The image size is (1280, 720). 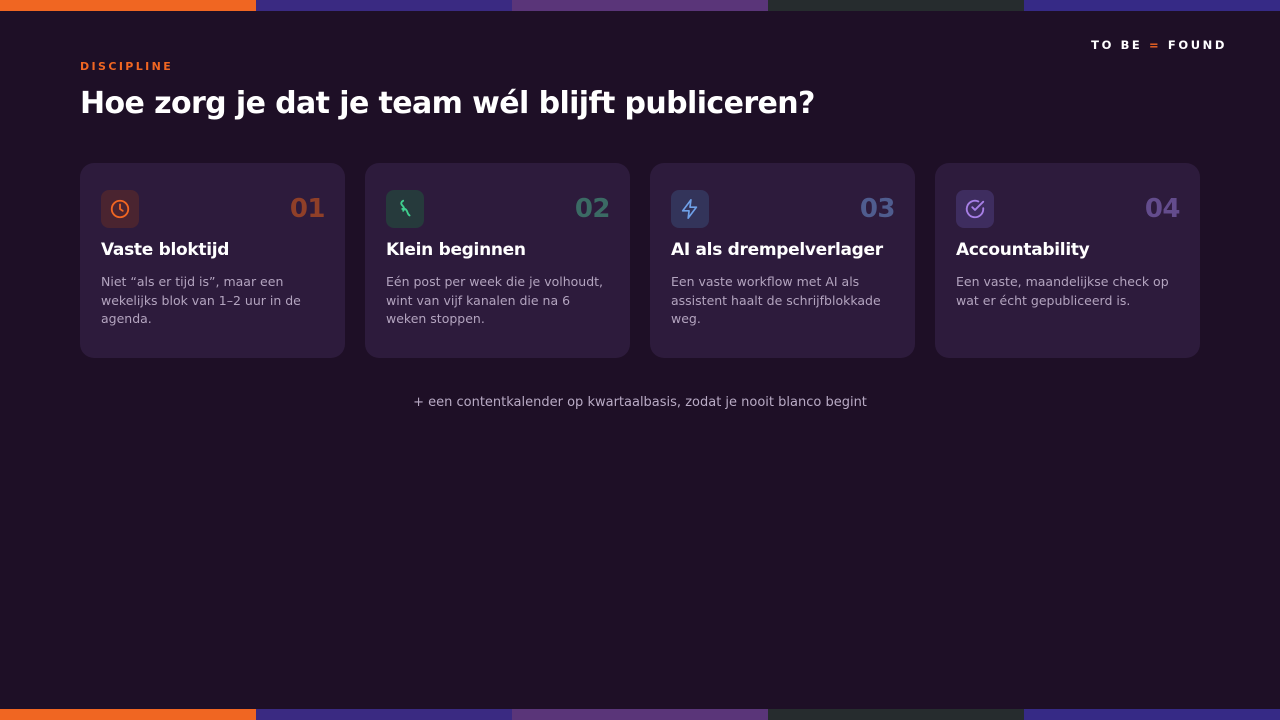 What do you see at coordinates (1117, 45) in the screenshot?
I see `brand-part-1: TO BE` at bounding box center [1117, 45].